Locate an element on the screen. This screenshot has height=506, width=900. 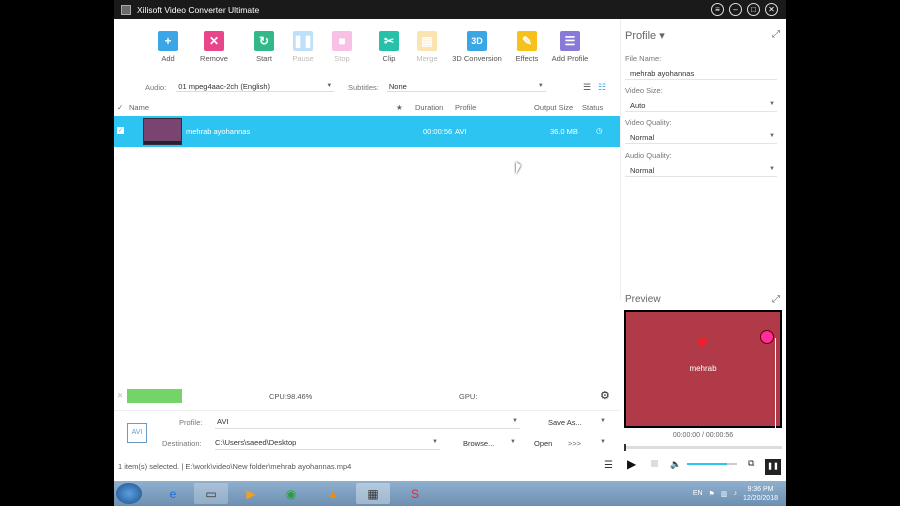
destination-label: Destination: is located at coordinates (182, 443).